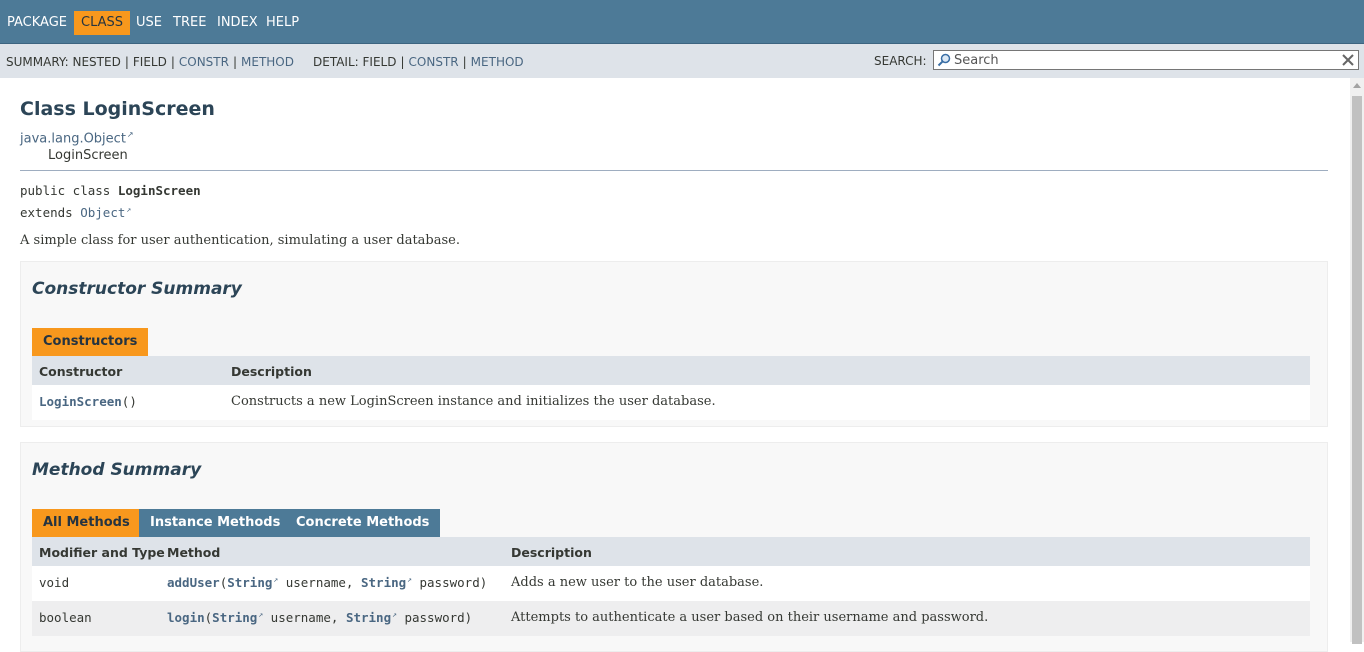 This screenshot has height=652, width=1364. I want to click on method-link-login: login, so click(186, 617).